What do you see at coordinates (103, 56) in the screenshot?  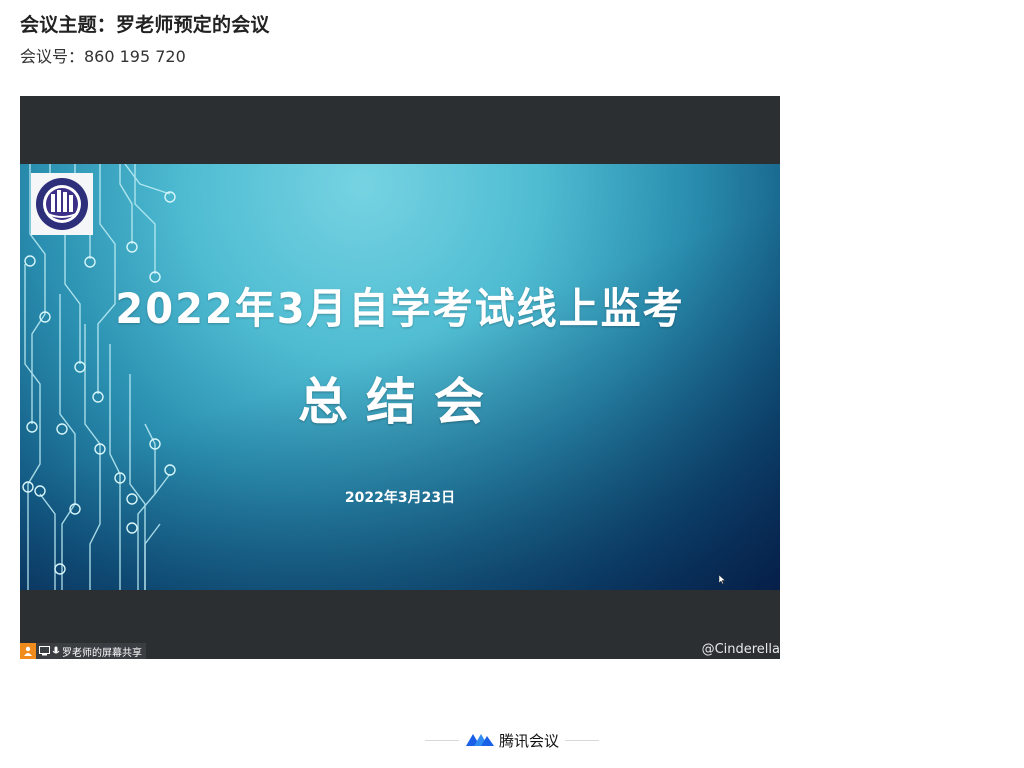 I see `meeting-id: 会议号：860 195 720` at bounding box center [103, 56].